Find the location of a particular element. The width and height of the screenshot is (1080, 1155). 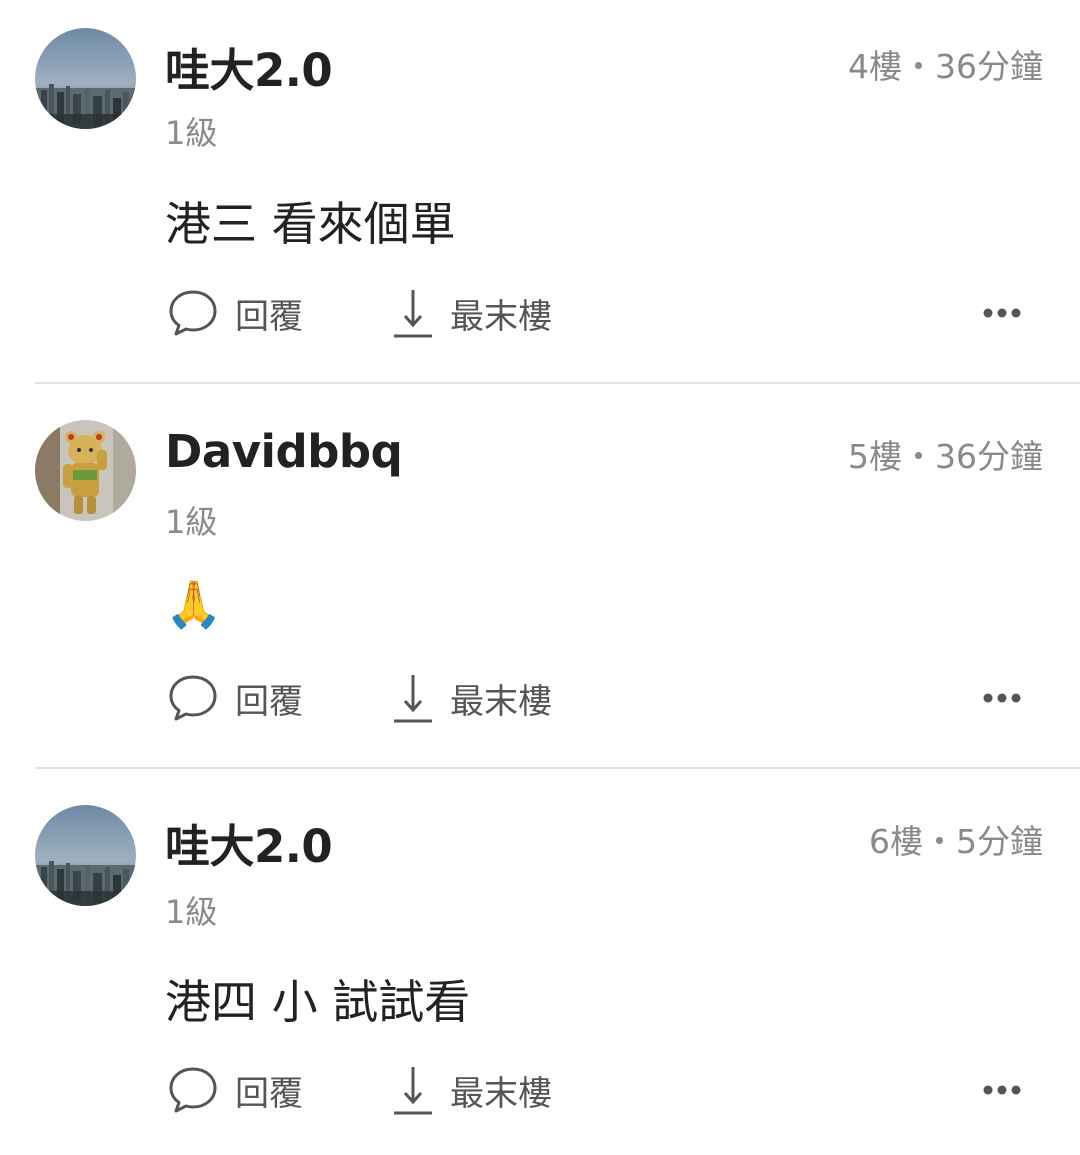

post-content: 港三 看來個單 is located at coordinates (310, 224).